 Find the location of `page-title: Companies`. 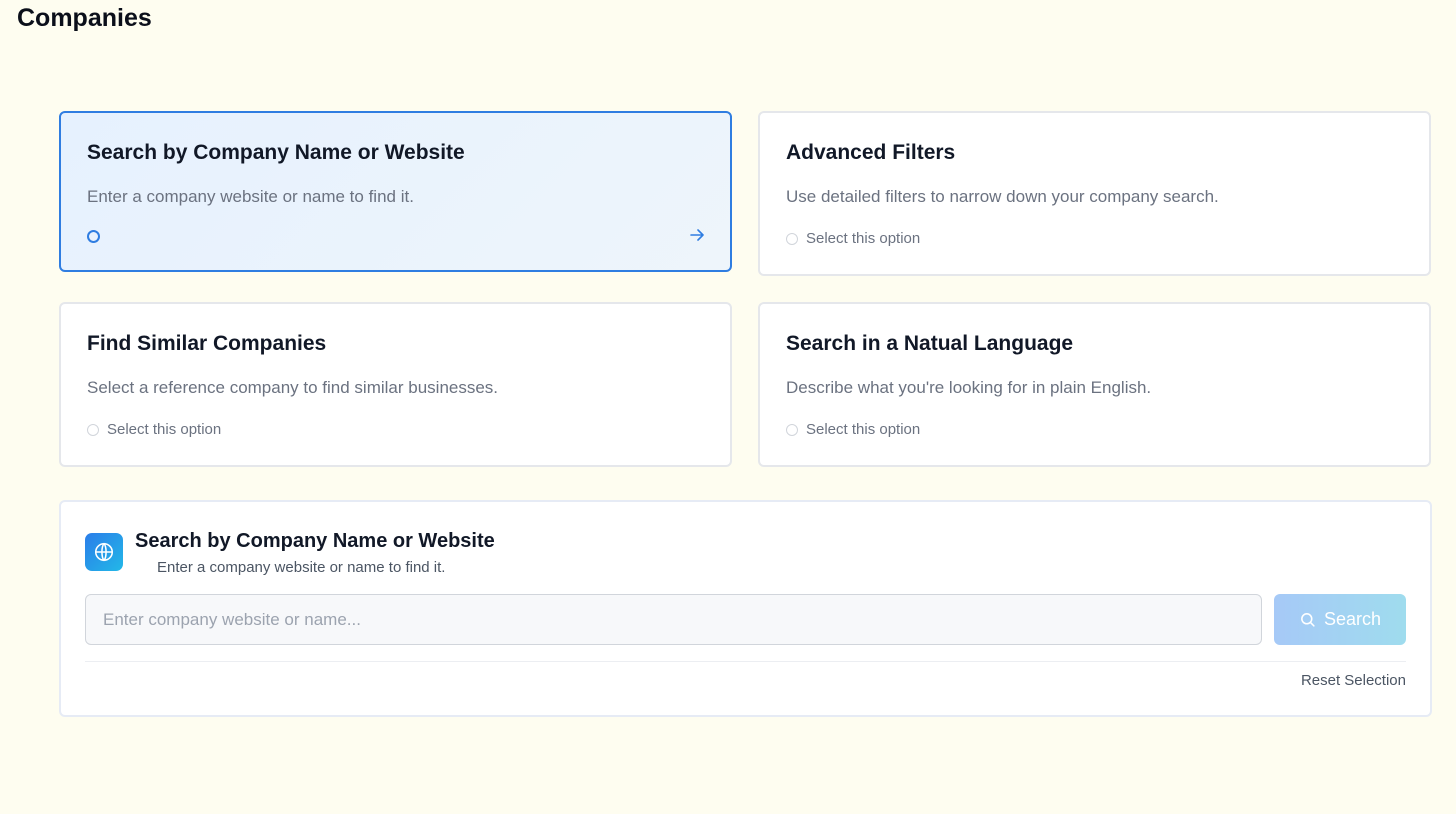

page-title: Companies is located at coordinates (84, 18).